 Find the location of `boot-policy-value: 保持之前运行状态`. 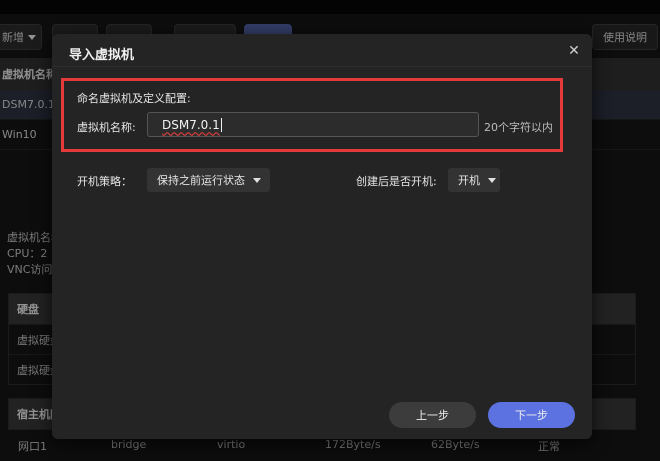

boot-policy-value: 保持之前运行状态 is located at coordinates (201, 180).